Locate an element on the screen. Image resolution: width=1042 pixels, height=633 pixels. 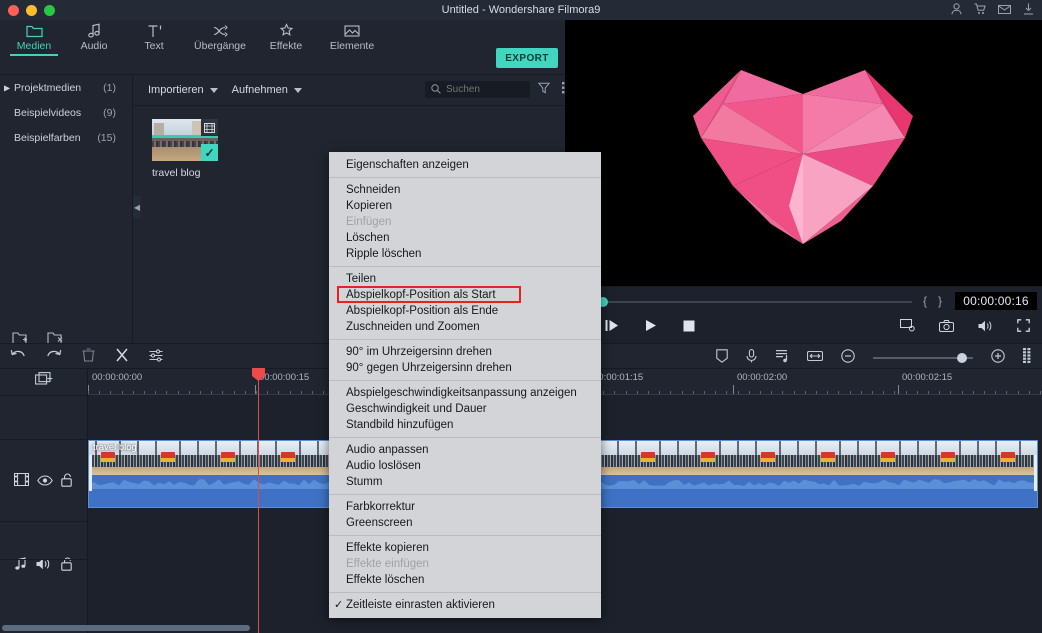
stop-icon is located at coordinates (689, 328).